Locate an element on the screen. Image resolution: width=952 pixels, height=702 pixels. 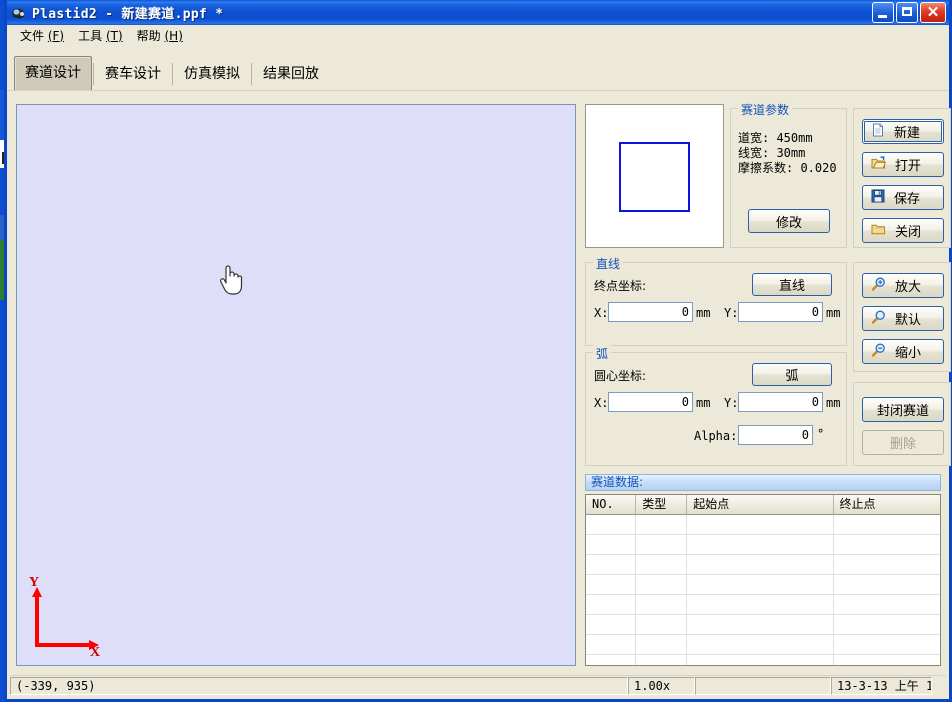
line-x-unit: mm is located at coordinates (703, 313).